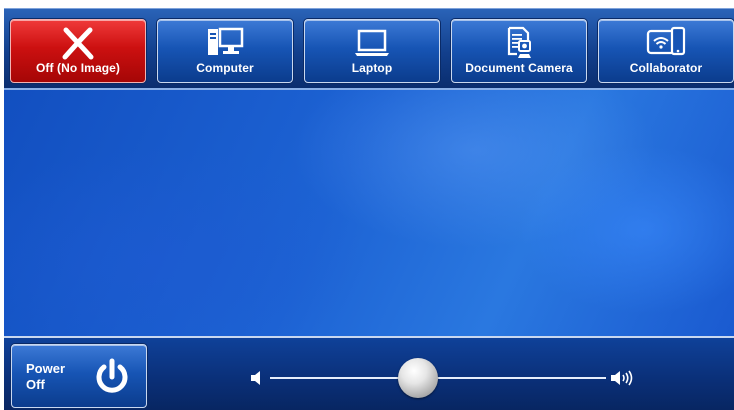 Image resolution: width=734 pixels, height=410 pixels. I want to click on volume-slider-handle, so click(417, 378).